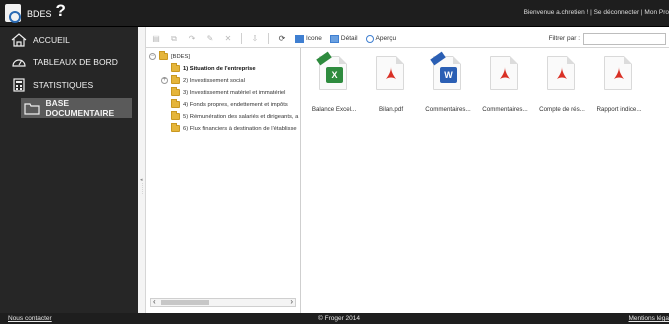 Image resolution: width=669 pixels, height=324 pixels. What do you see at coordinates (174, 39) in the screenshot?
I see `copy-icon: ⧉` at bounding box center [174, 39].